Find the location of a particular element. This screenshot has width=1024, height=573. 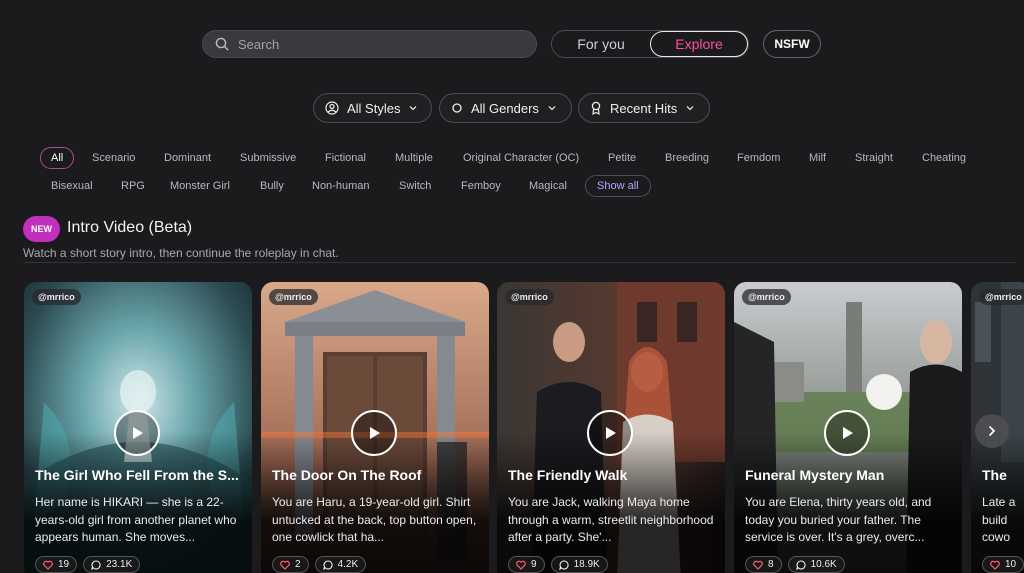

tag-chip: Scenario is located at coordinates (113, 158).